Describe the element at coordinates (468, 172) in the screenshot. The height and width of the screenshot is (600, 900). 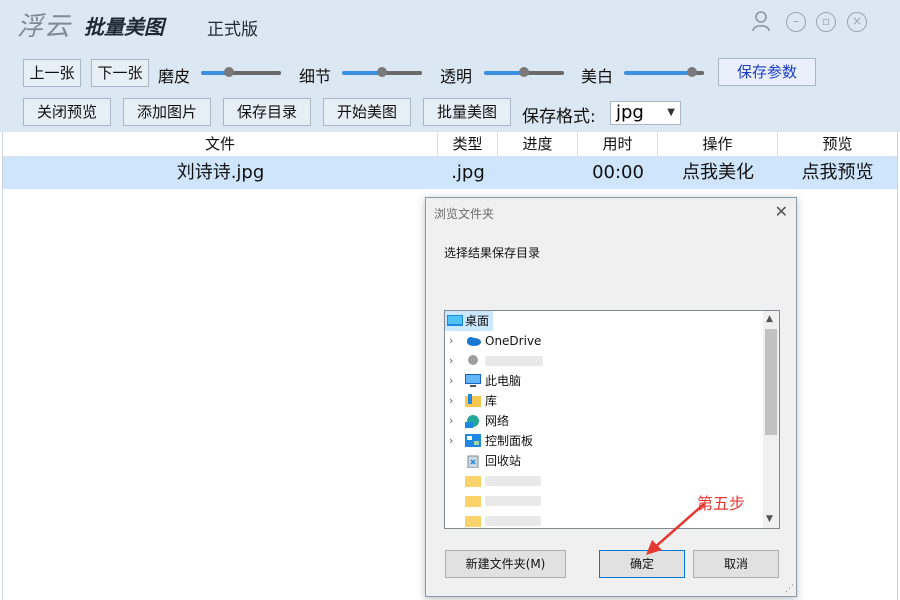
I see `cell-type: .jpg` at that location.